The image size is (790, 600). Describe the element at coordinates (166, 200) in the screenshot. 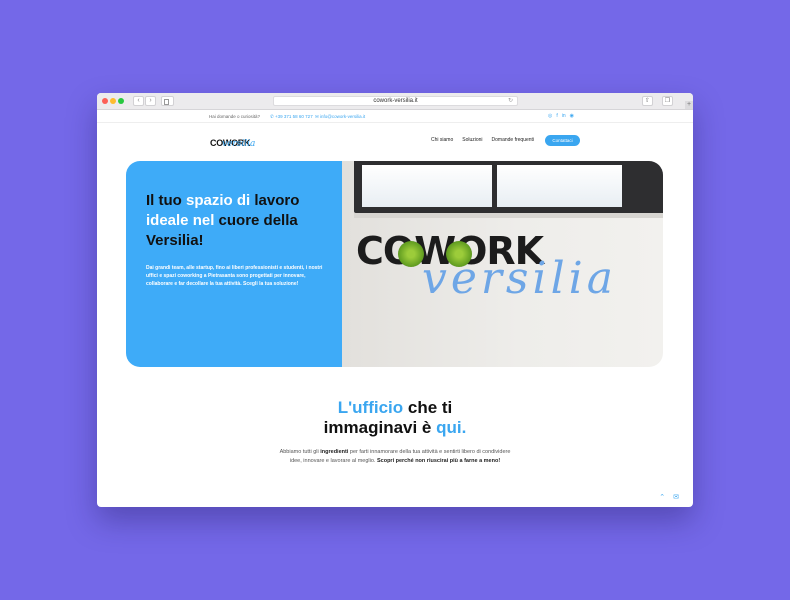

I see `hero-title-part: Il tuo` at that location.